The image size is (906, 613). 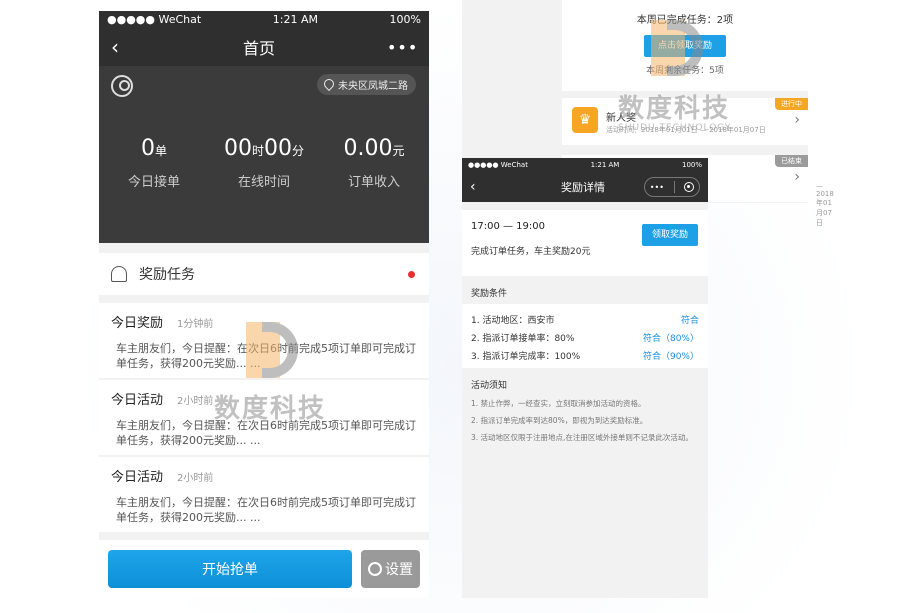 What do you see at coordinates (585, 319) in the screenshot?
I see `condition-row: 1. 活动地区：西安市 符合` at bounding box center [585, 319].